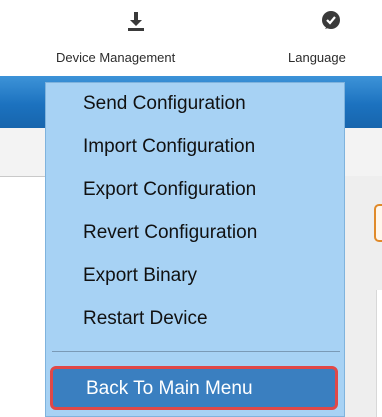  Describe the element at coordinates (170, 233) in the screenshot. I see `menu-item-revert-configuration: Revert Configuration` at that location.